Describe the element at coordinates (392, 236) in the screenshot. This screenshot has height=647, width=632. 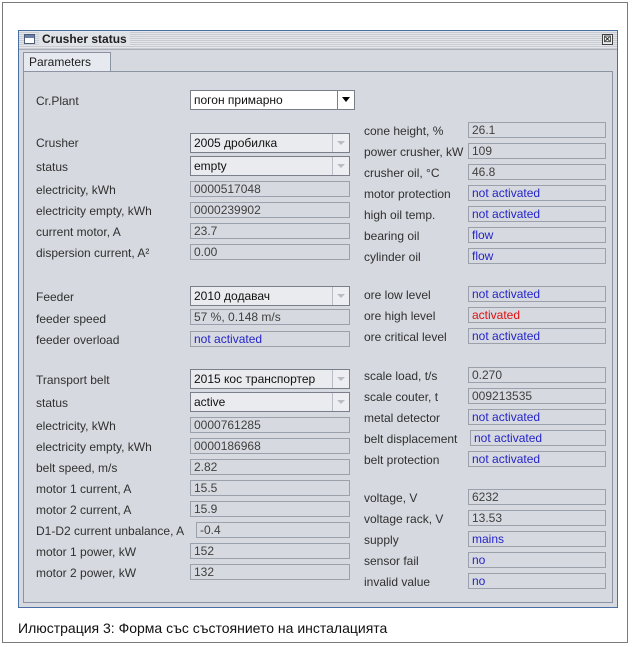
I see `bearing-oil-label: bearing oil` at that location.